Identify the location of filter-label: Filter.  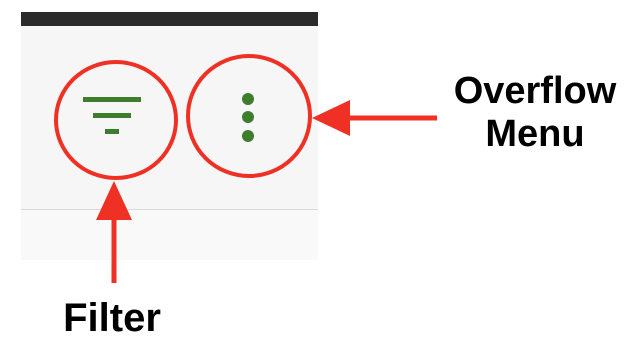
(112, 318).